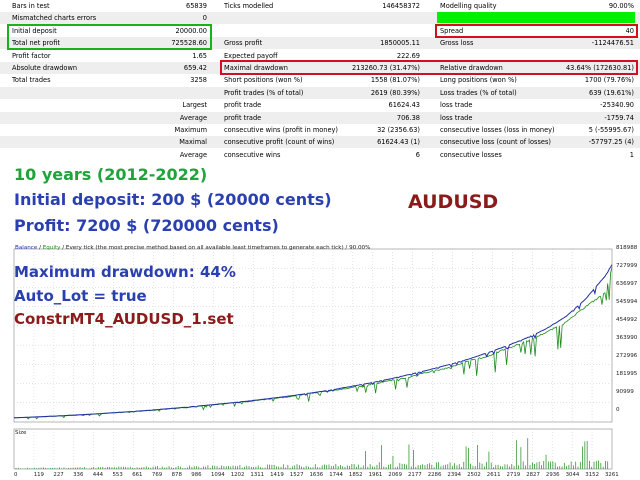  What do you see at coordinates (611, 130) in the screenshot?
I see `report-cell-v3: 5 (-55995.67)` at bounding box center [611, 130].